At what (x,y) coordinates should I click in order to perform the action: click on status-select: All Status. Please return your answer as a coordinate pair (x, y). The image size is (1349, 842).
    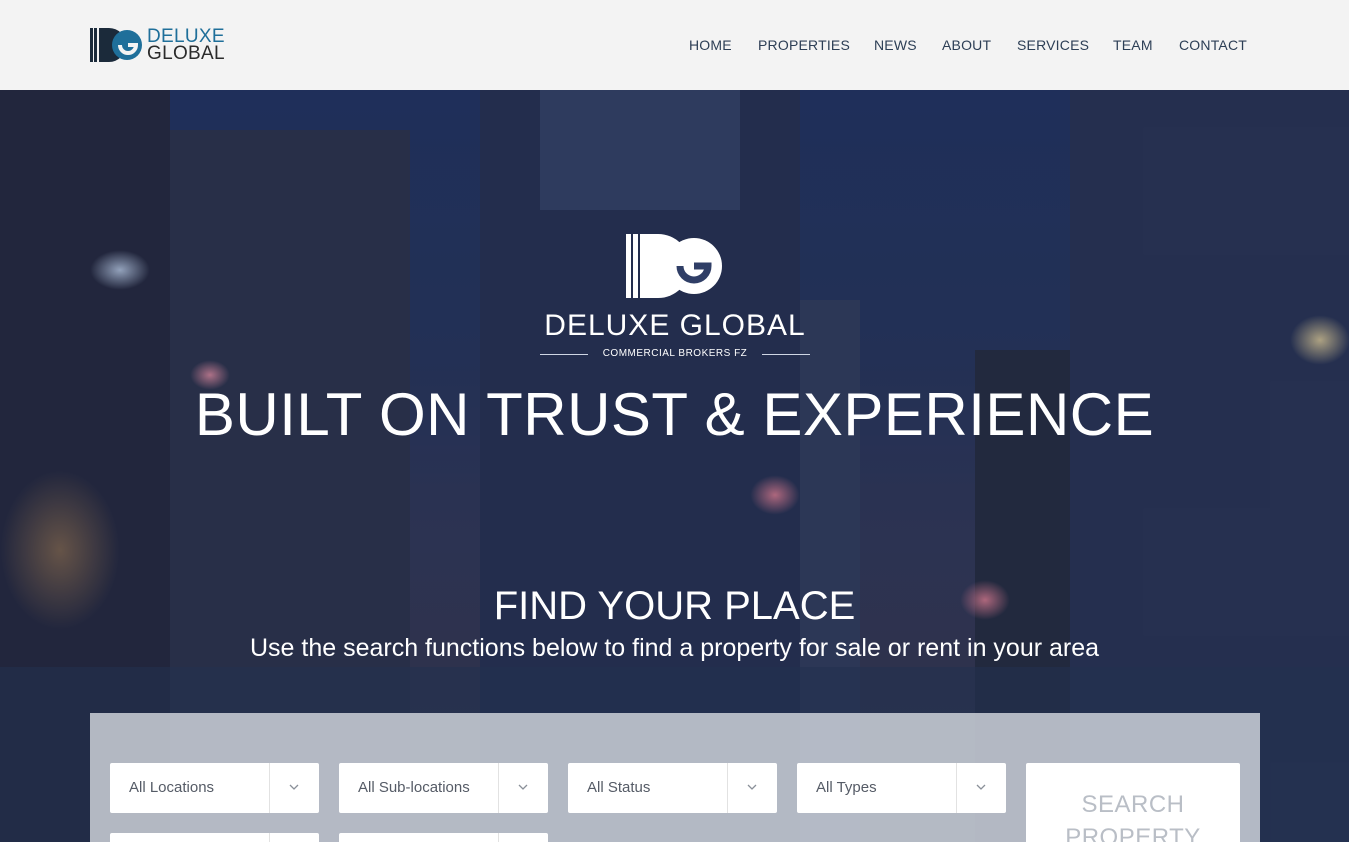
    Looking at the image, I should click on (672, 788).